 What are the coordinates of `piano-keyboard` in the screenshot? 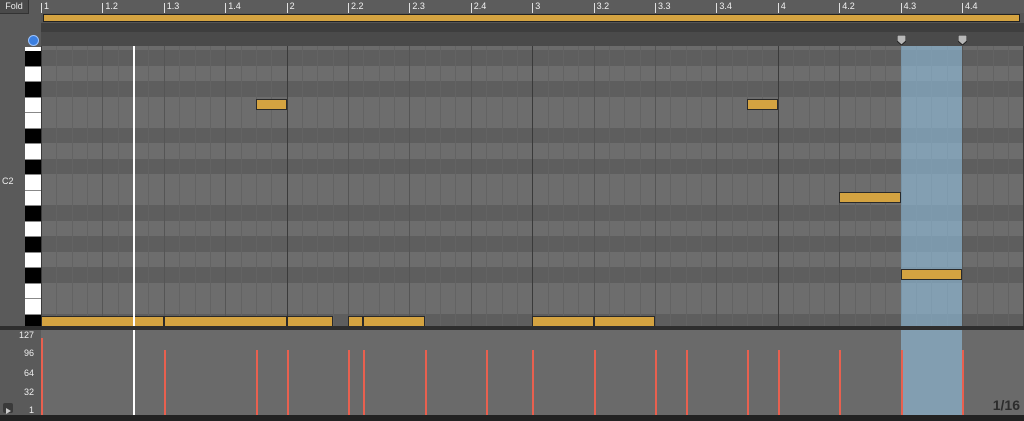 It's located at (33, 188).